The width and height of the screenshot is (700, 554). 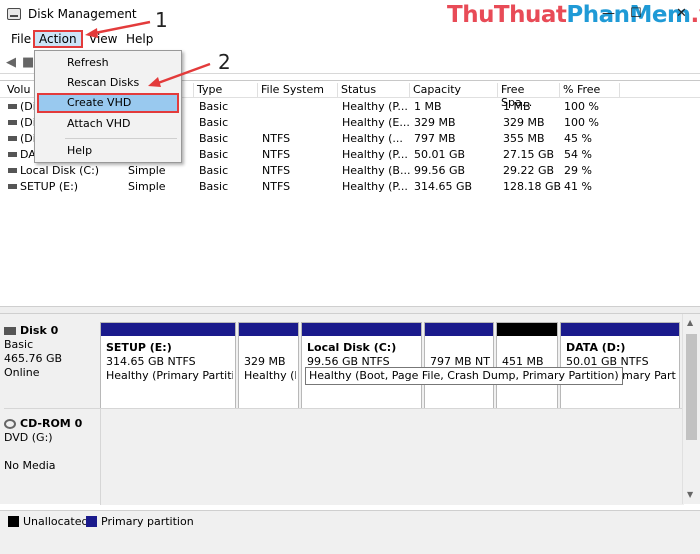 I want to click on menu-view: View, so click(x=103, y=39).